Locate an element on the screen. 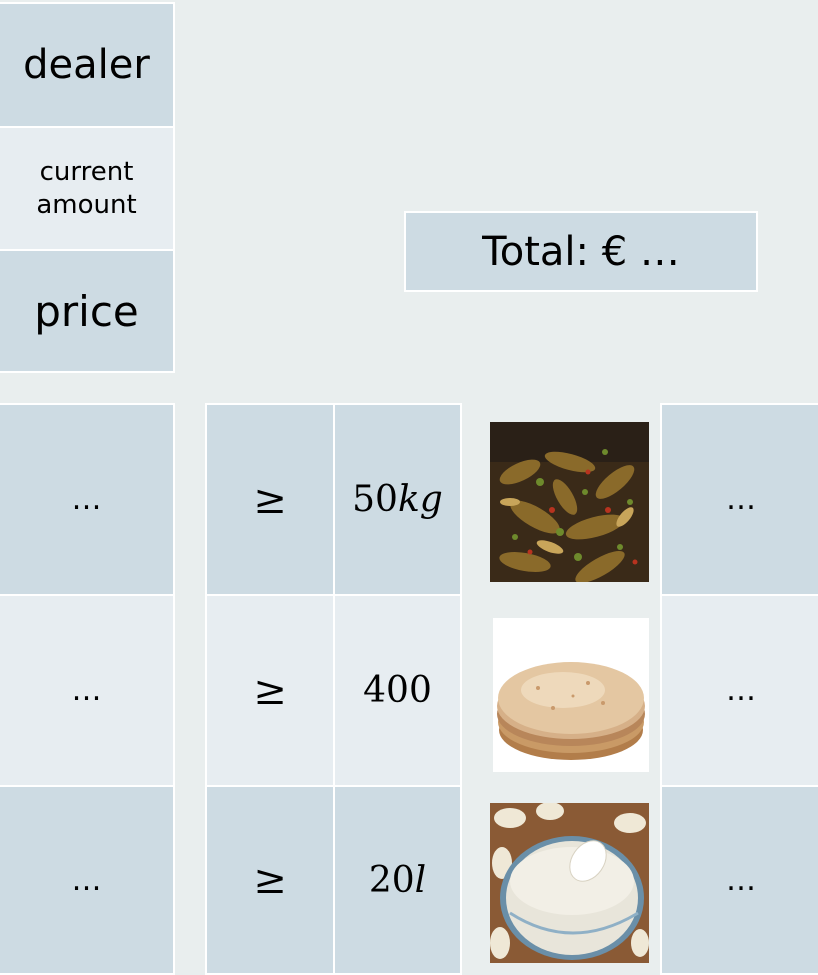  legend-current-amount-label: current amount is located at coordinates (86, 188).